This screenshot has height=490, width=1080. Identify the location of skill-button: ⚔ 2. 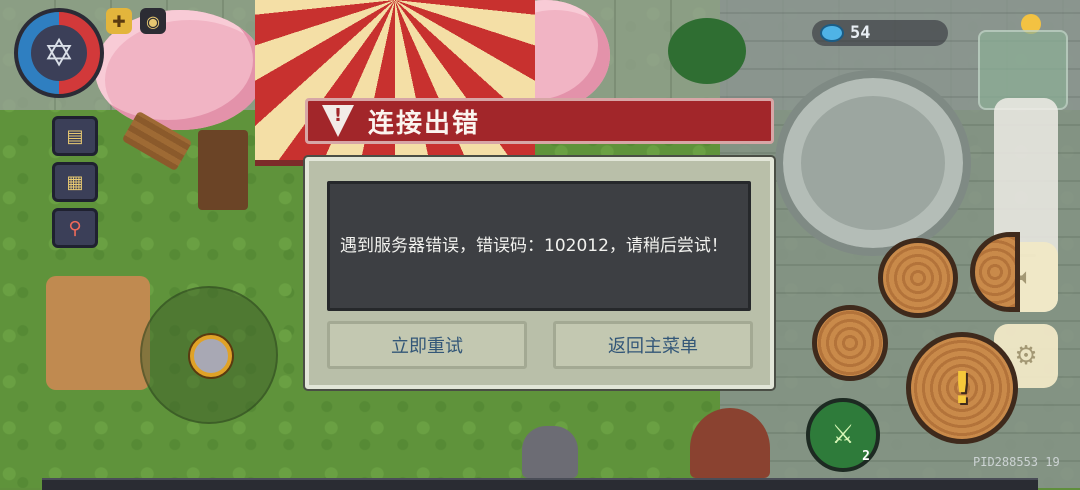
(843, 435).